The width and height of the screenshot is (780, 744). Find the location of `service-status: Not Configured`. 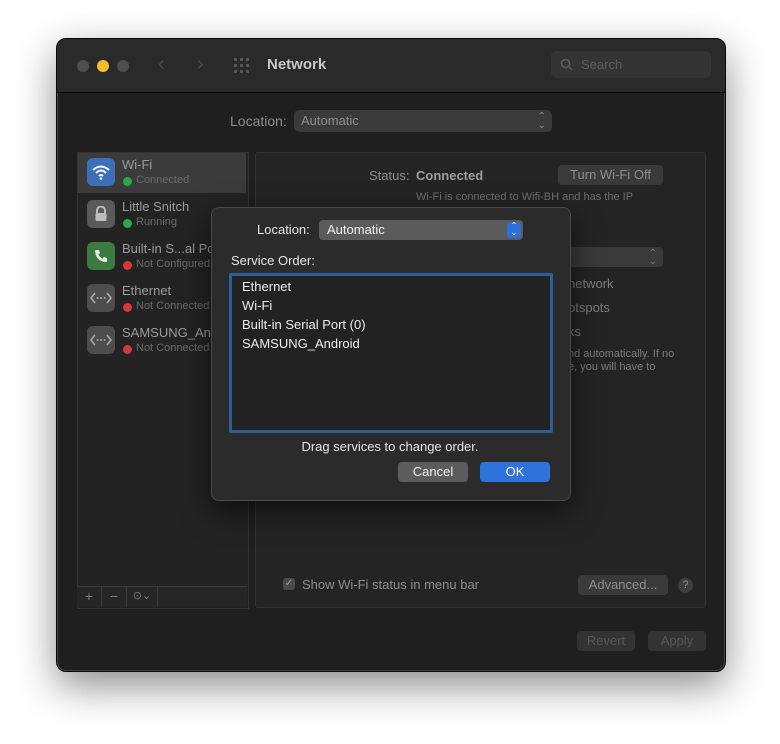

service-status: Not Configured is located at coordinates (173, 264).